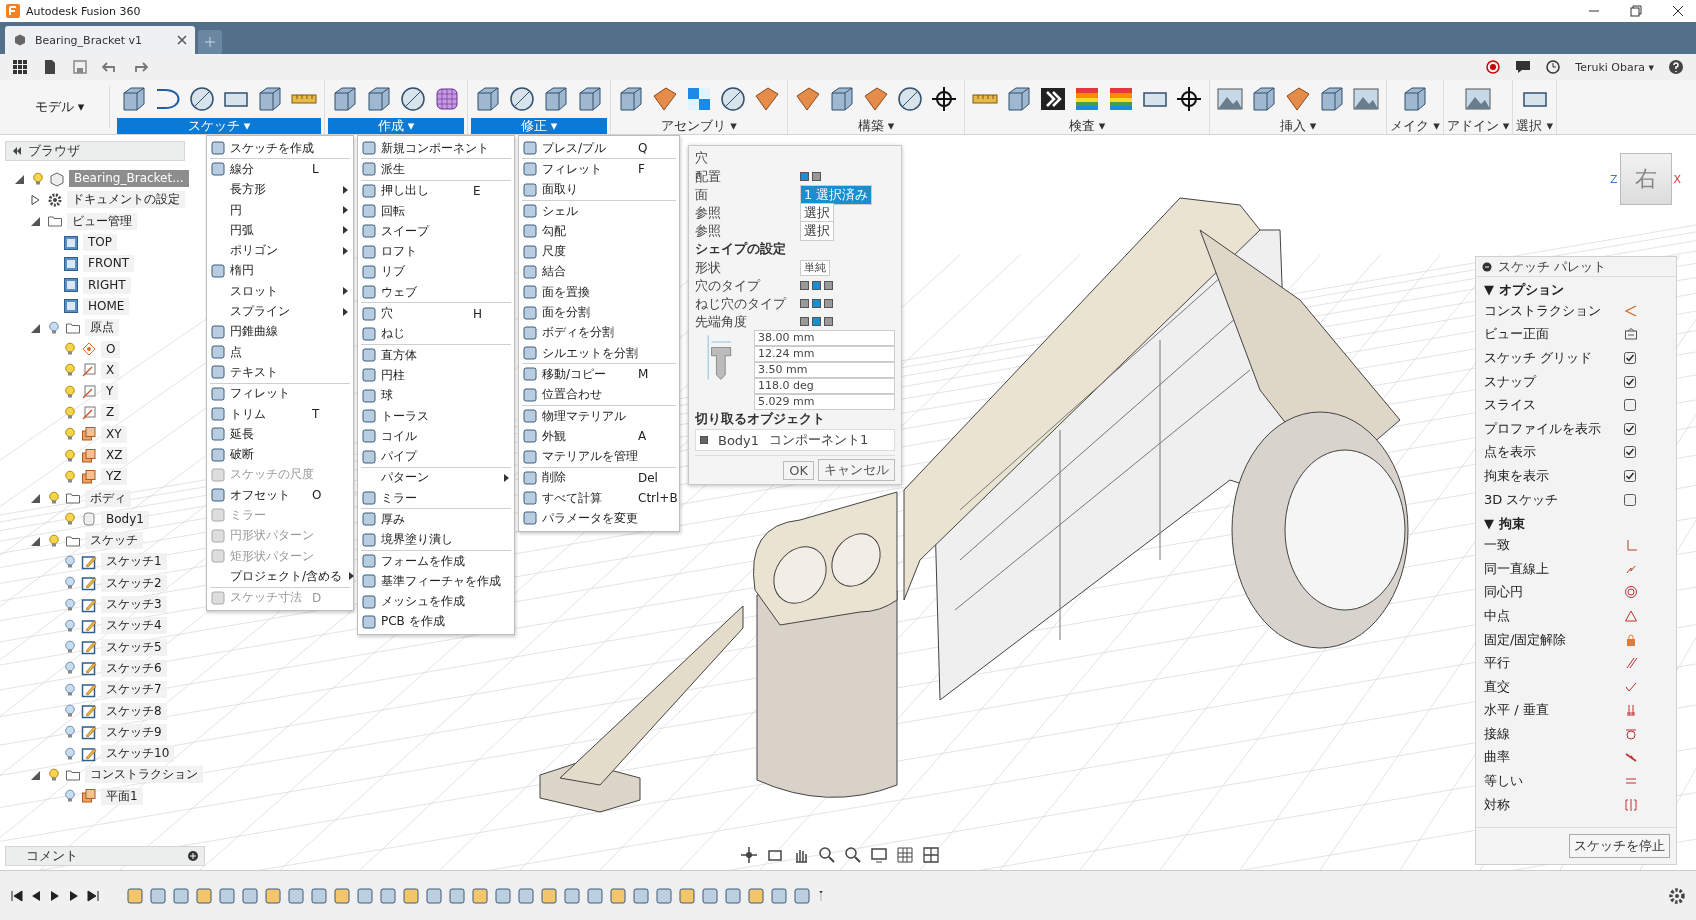  I want to click on tree-item: ボディ, so click(108, 498).